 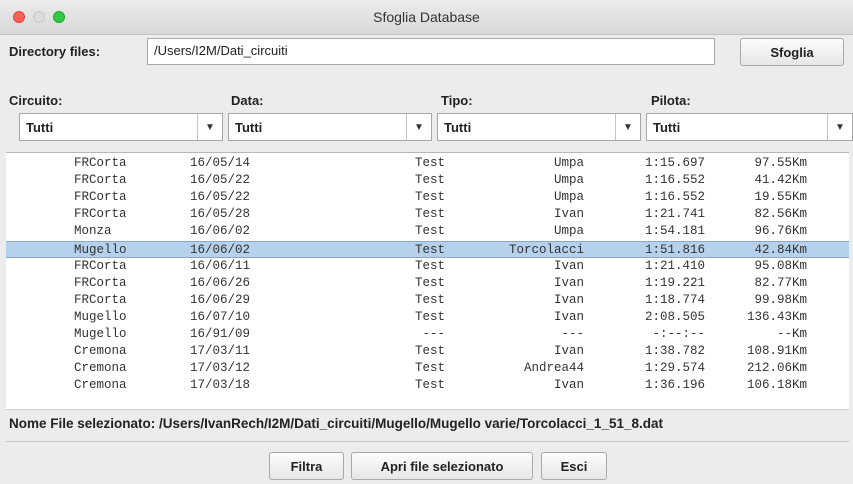 What do you see at coordinates (780, 249) in the screenshot?
I see `table-cell-km: 42.84Km` at bounding box center [780, 249].